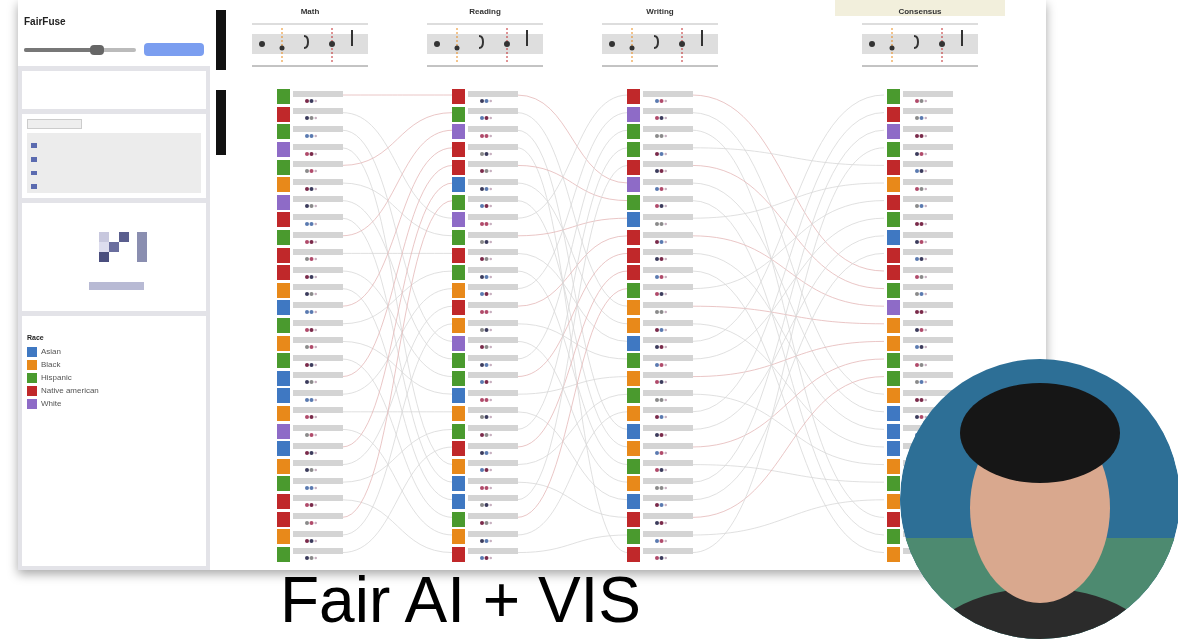 The height and width of the screenshot is (642, 1178). What do you see at coordinates (485, 8) in the screenshot?
I see `ranking-header: Reading` at bounding box center [485, 8].